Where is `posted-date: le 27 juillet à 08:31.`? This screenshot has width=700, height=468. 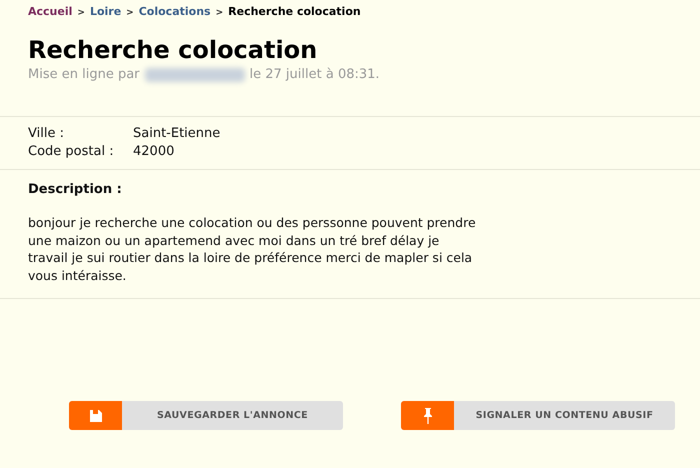
posted-date: le 27 juillet à 08:31. is located at coordinates (315, 74).